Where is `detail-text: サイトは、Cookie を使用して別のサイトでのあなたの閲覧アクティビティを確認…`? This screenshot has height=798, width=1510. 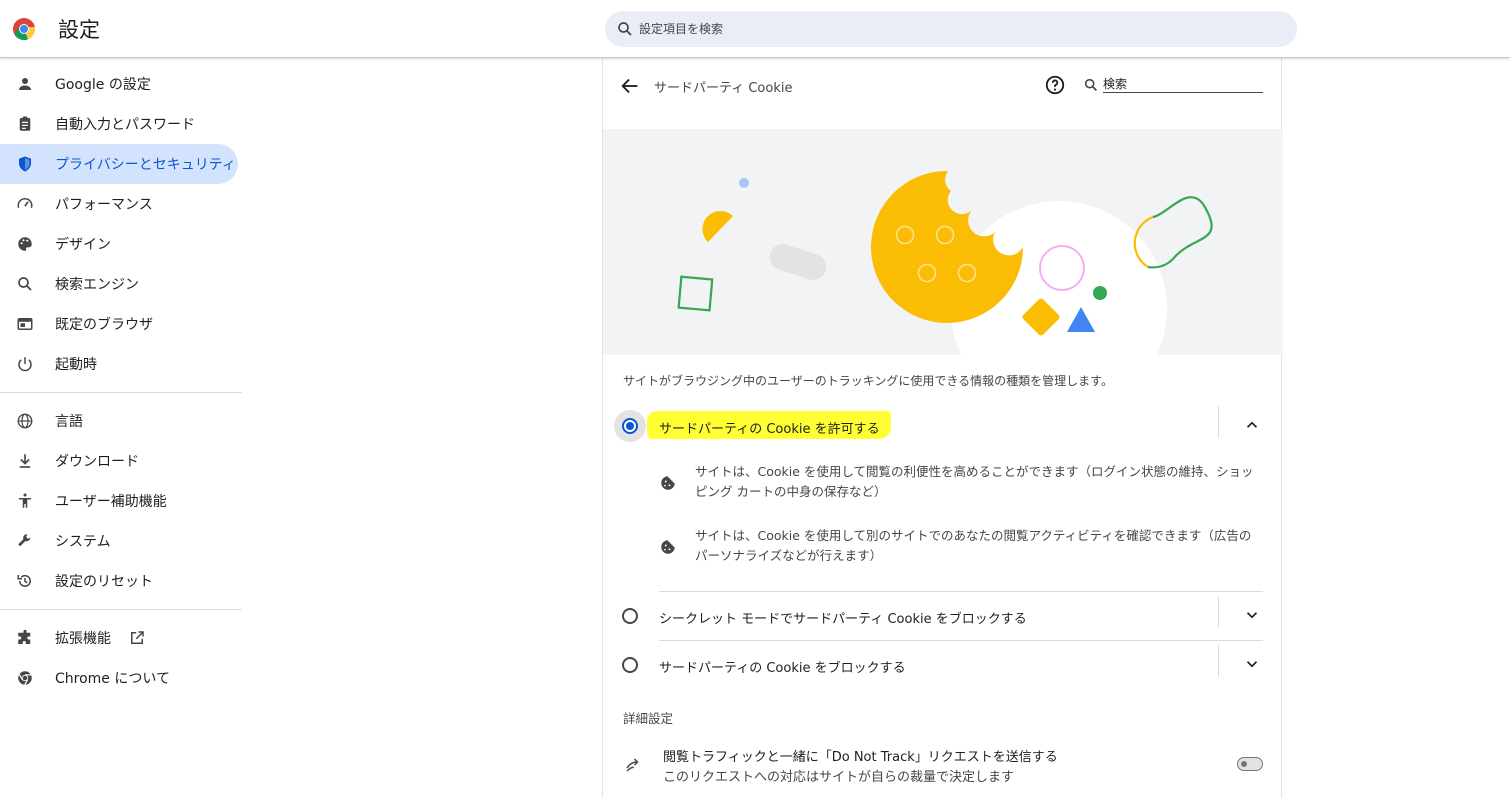
detail-text: サイトは、Cookie を使用して別のサイトでのあなたの閲覧アクティビティを確認… is located at coordinates (973, 545).